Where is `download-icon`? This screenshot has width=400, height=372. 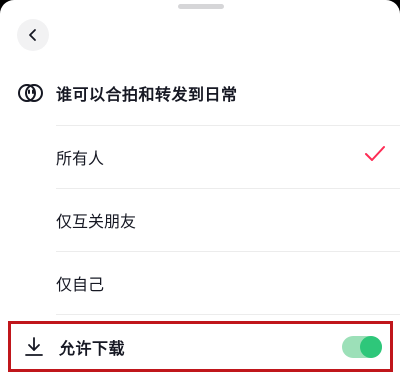
download-icon is located at coordinates (34, 347).